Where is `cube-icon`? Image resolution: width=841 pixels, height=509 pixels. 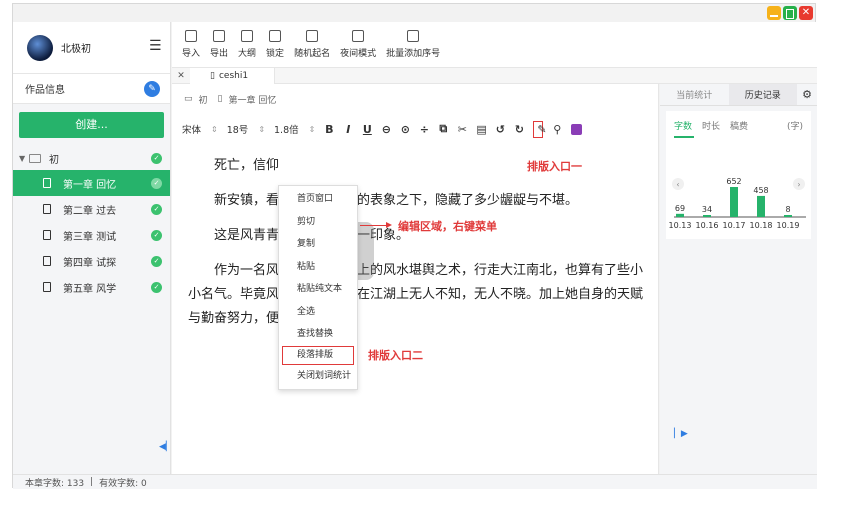 cube-icon is located at coordinates (312, 36).